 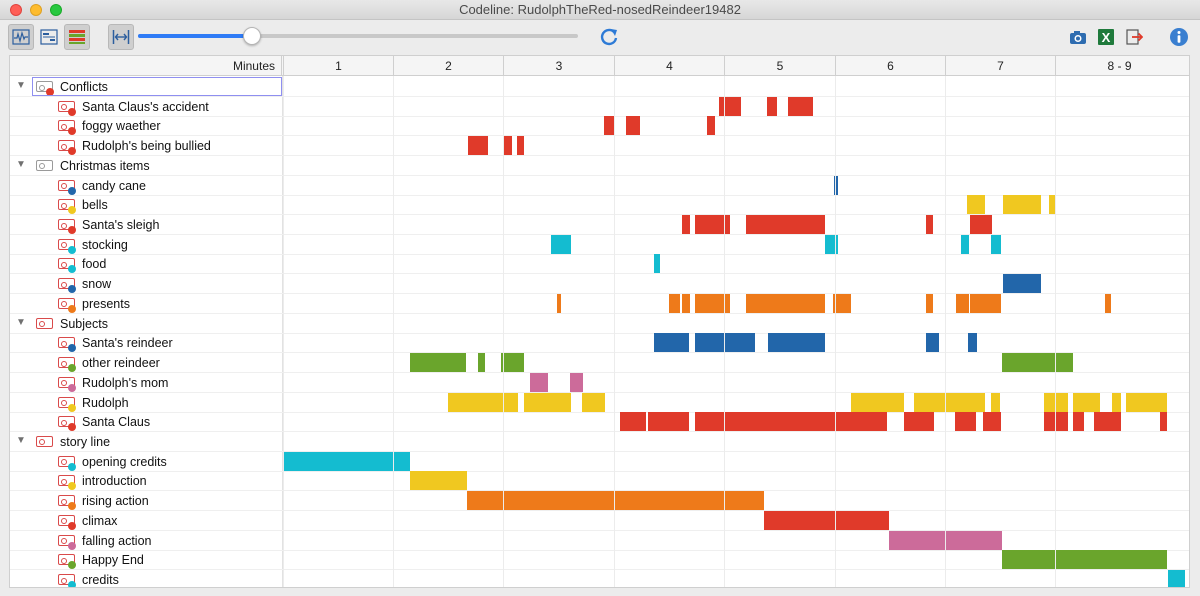 I want to click on info-button, so click(x=1179, y=37).